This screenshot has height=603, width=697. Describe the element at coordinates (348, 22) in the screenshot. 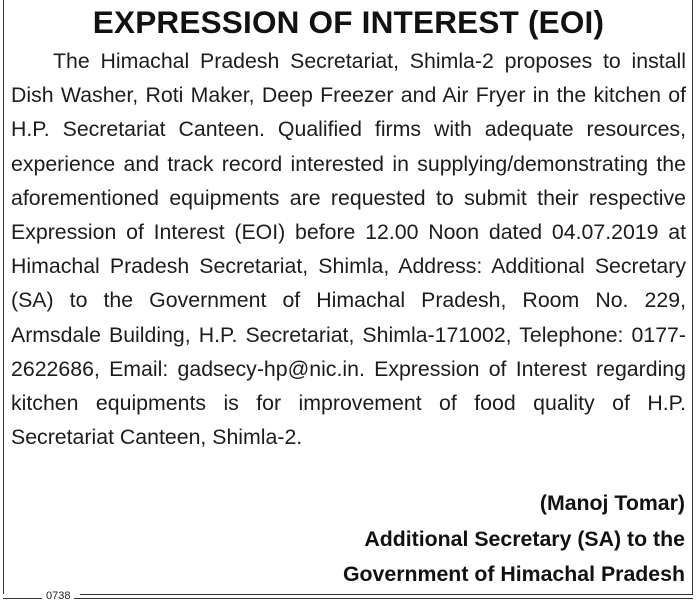

I see `notice-title: EXPRESSION OF INTEREST (EOI)` at that location.